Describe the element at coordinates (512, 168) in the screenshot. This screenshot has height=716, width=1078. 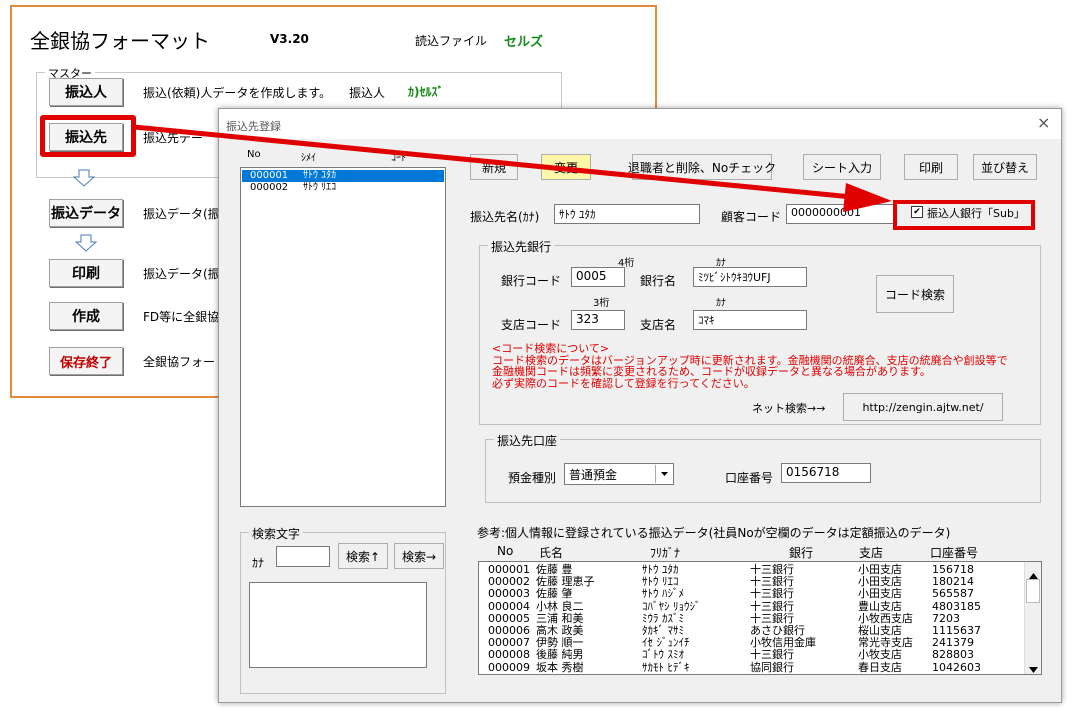
I see `annotation-arrow-icon` at that location.